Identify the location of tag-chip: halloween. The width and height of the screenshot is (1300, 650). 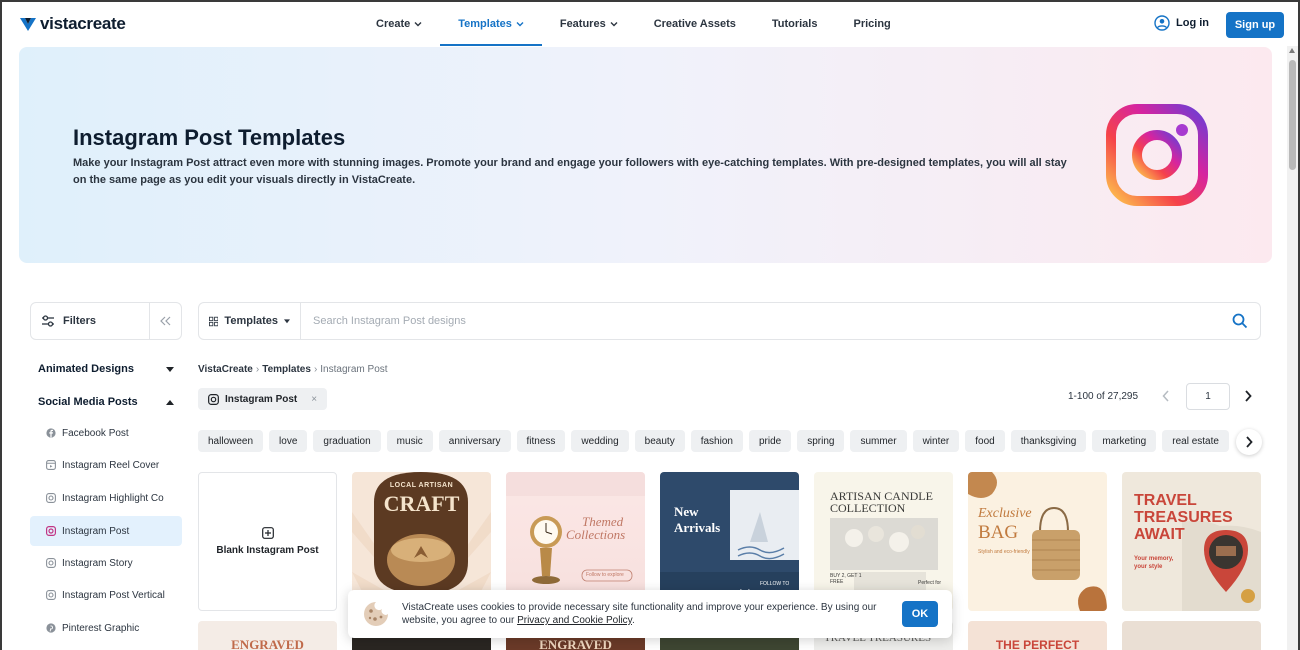
(231, 441).